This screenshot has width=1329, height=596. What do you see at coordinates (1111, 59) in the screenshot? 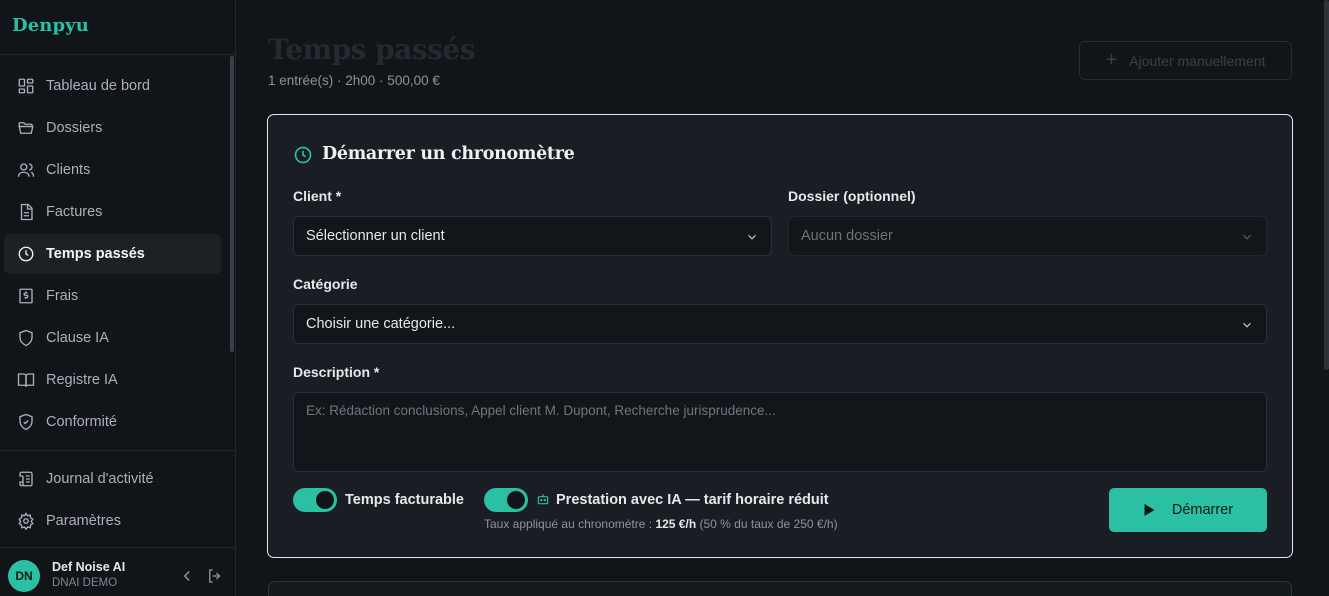
I see `plus-icon: +` at bounding box center [1111, 59].